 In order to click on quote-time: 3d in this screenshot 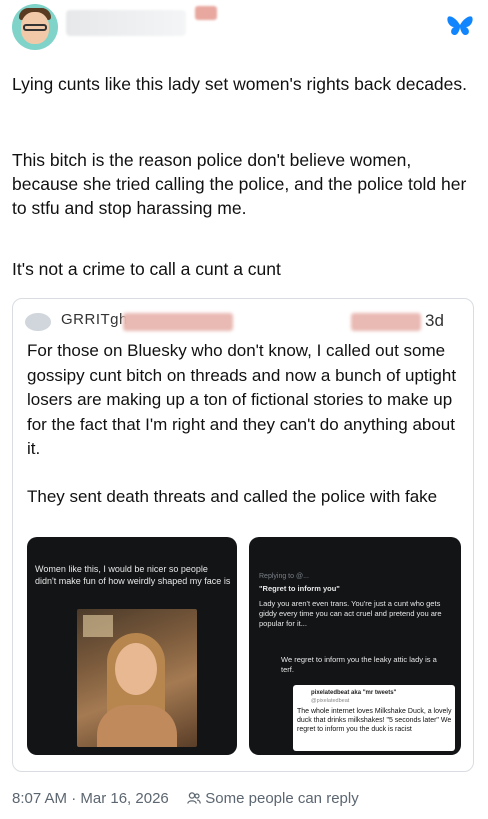, I will do `click(434, 320)`.